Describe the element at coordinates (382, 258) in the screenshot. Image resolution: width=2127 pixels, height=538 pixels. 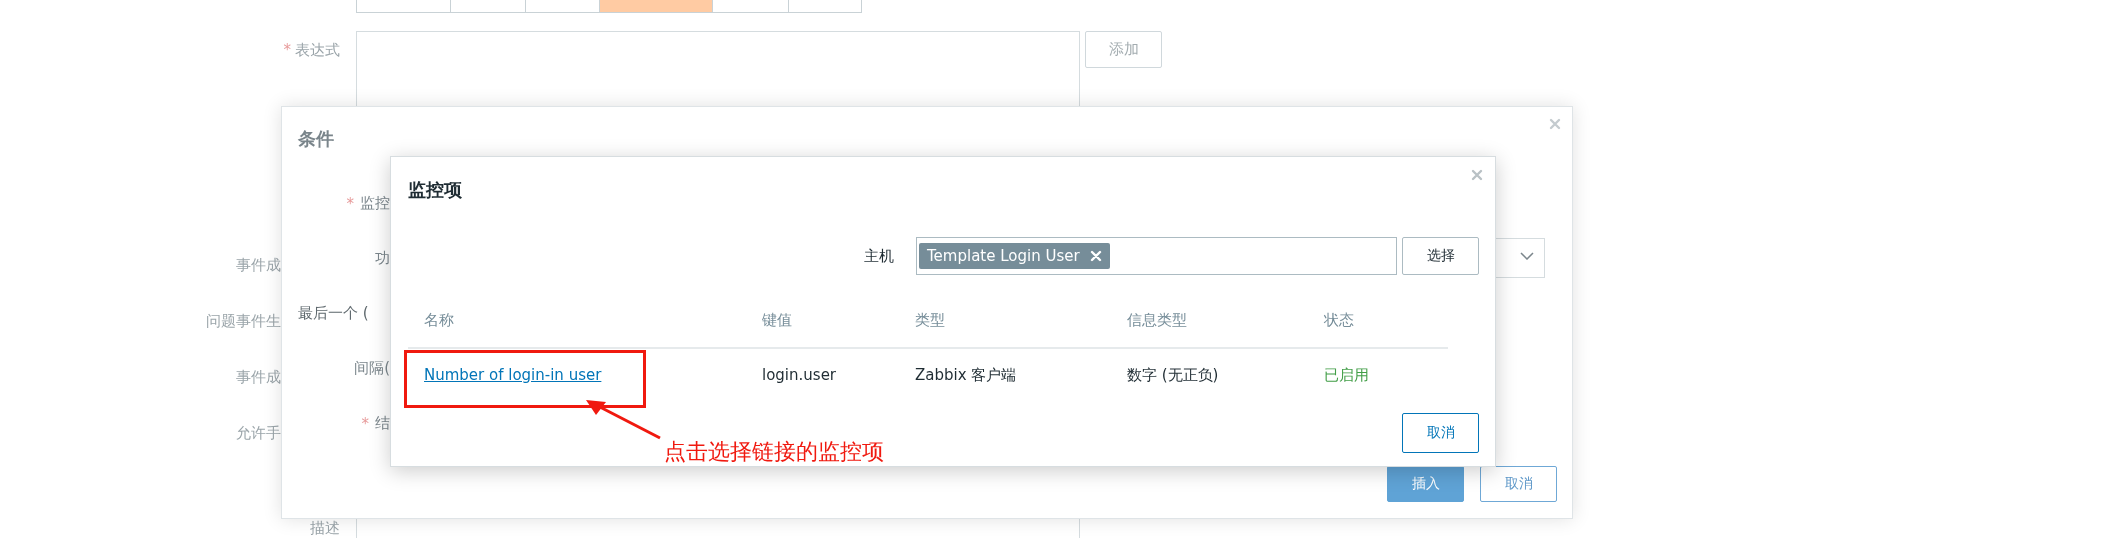
I see `field-label: 功` at that location.